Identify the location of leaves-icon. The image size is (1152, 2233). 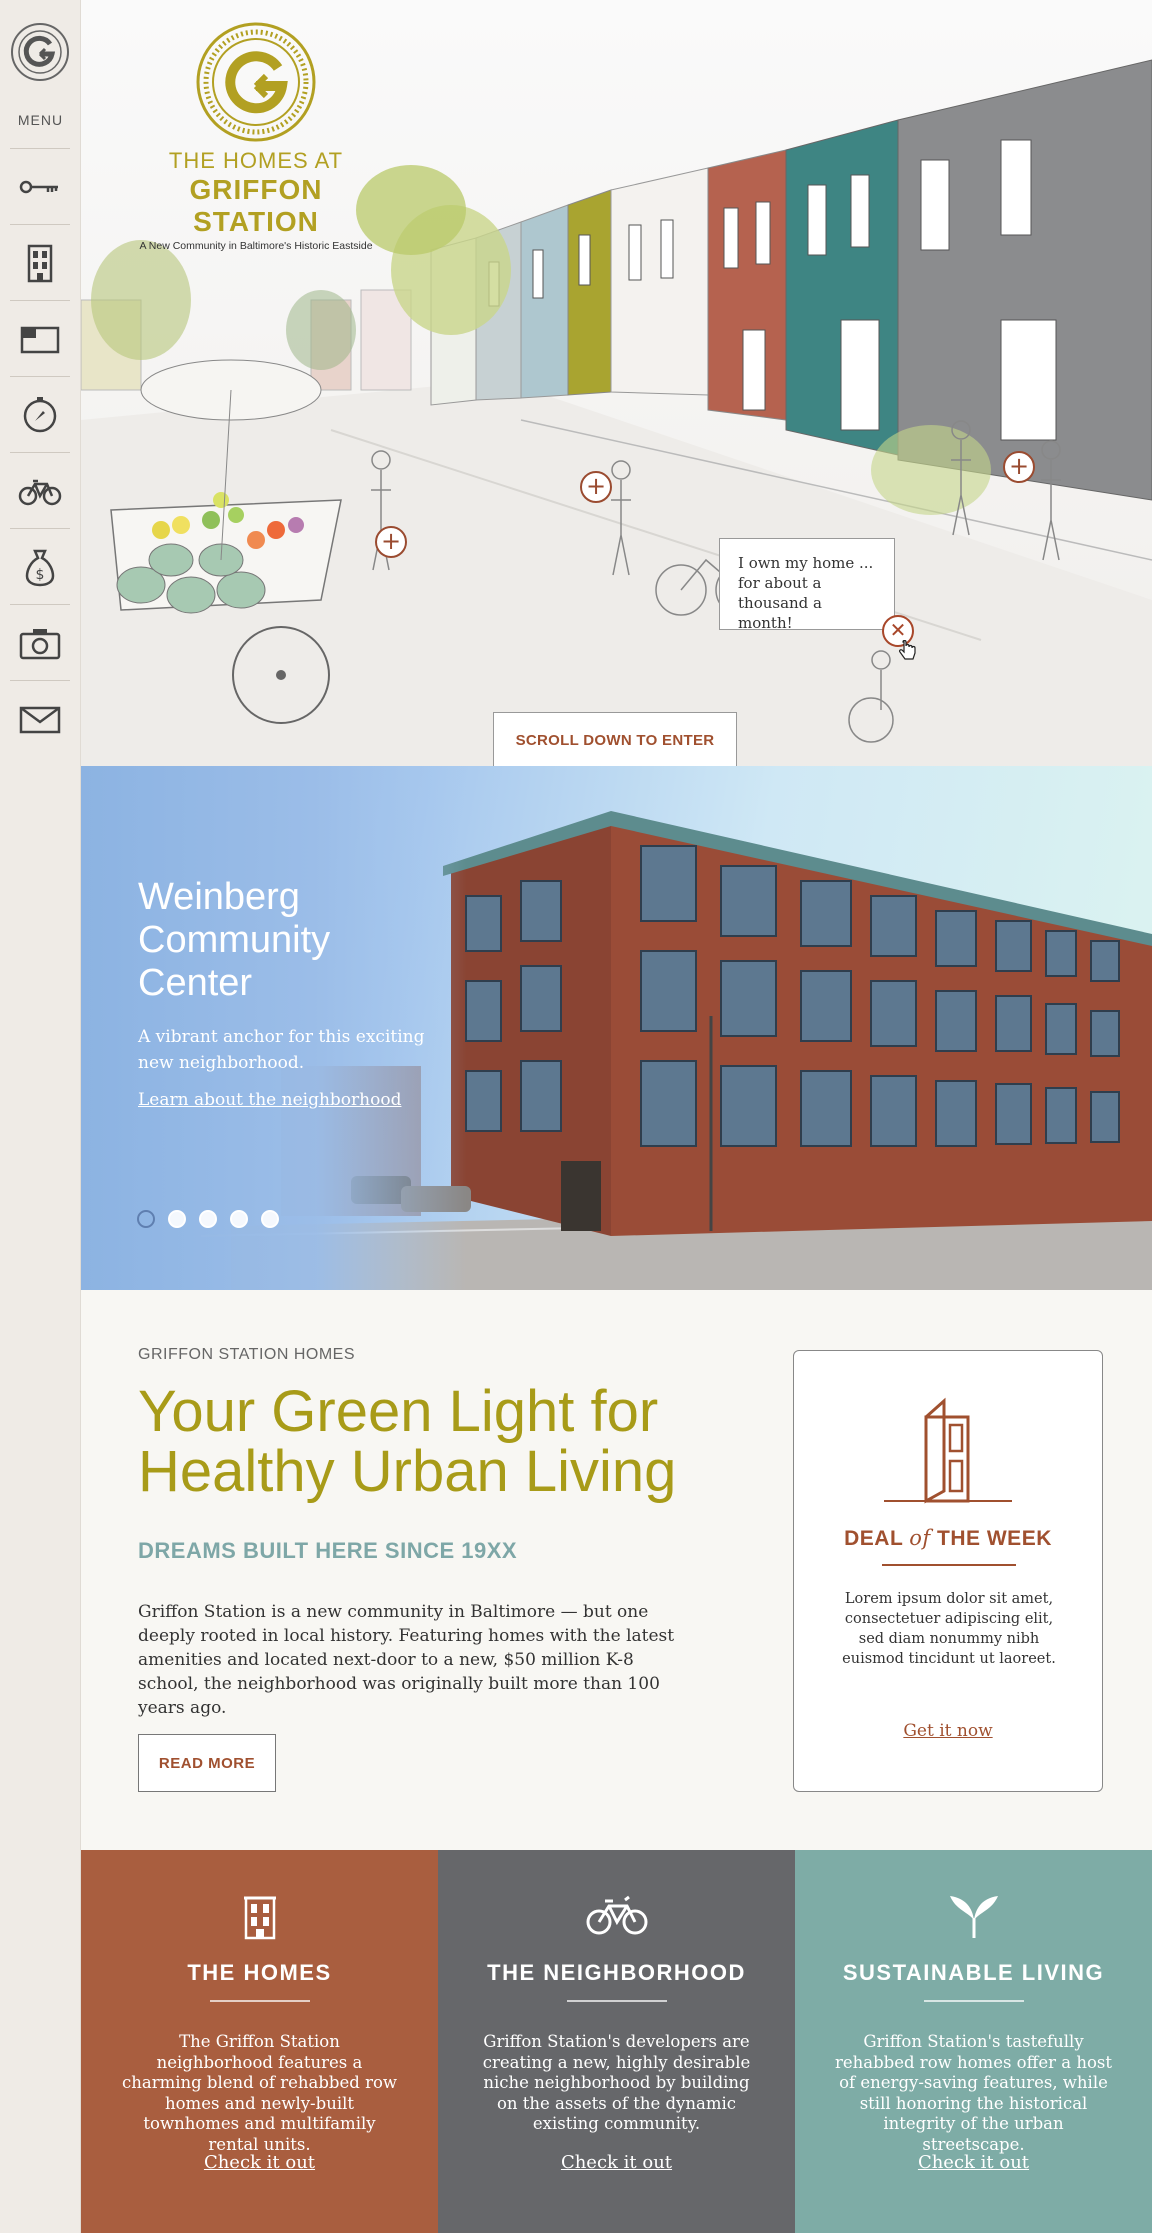
(973, 1917).